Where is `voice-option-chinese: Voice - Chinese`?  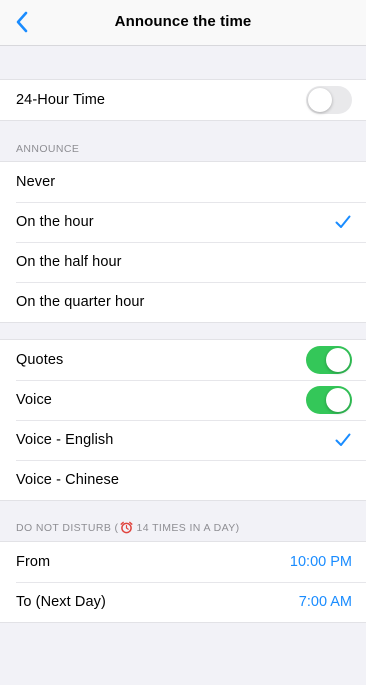
voice-option-chinese: Voice - Chinese is located at coordinates (183, 480).